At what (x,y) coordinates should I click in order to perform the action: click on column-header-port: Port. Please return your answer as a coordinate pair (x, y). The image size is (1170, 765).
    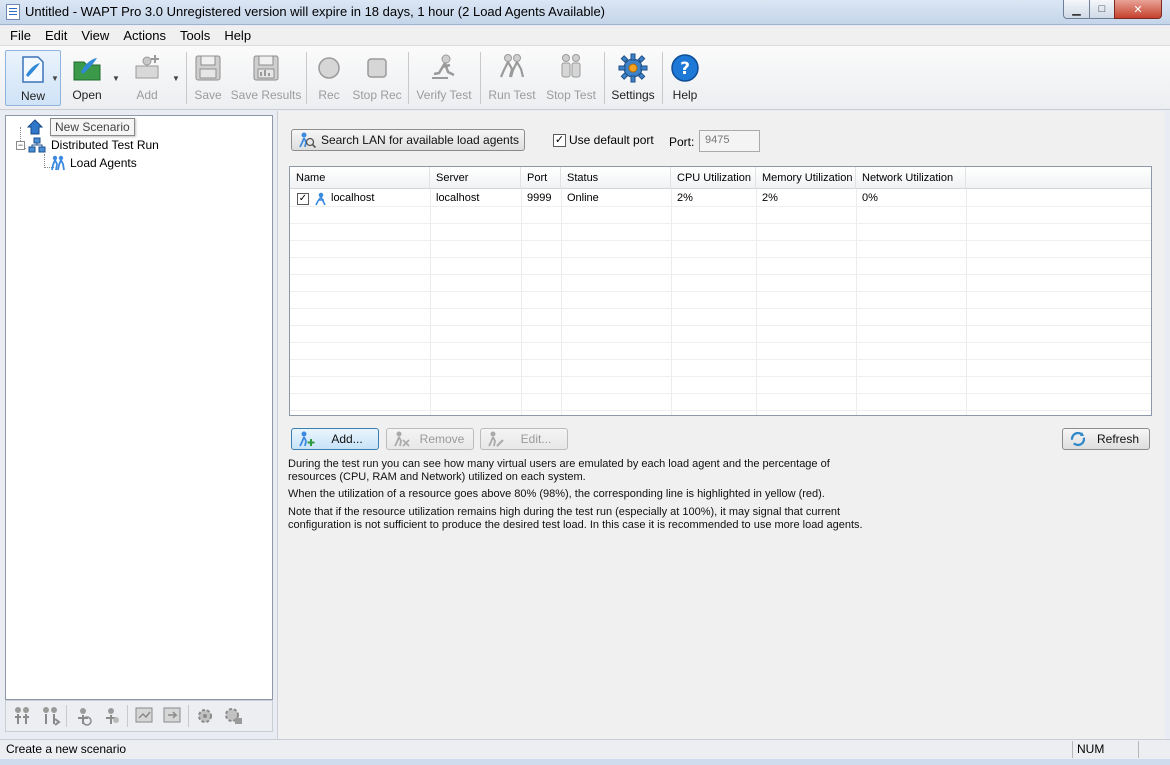
    Looking at the image, I should click on (541, 178).